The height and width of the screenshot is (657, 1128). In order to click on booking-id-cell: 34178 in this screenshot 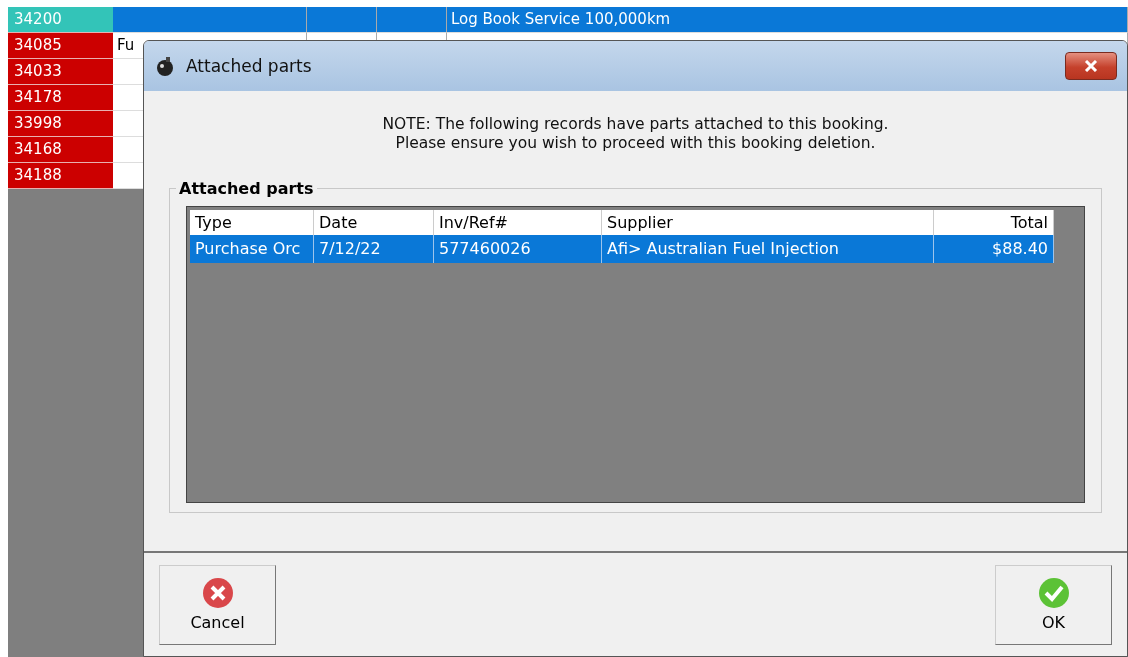, I will do `click(60, 98)`.